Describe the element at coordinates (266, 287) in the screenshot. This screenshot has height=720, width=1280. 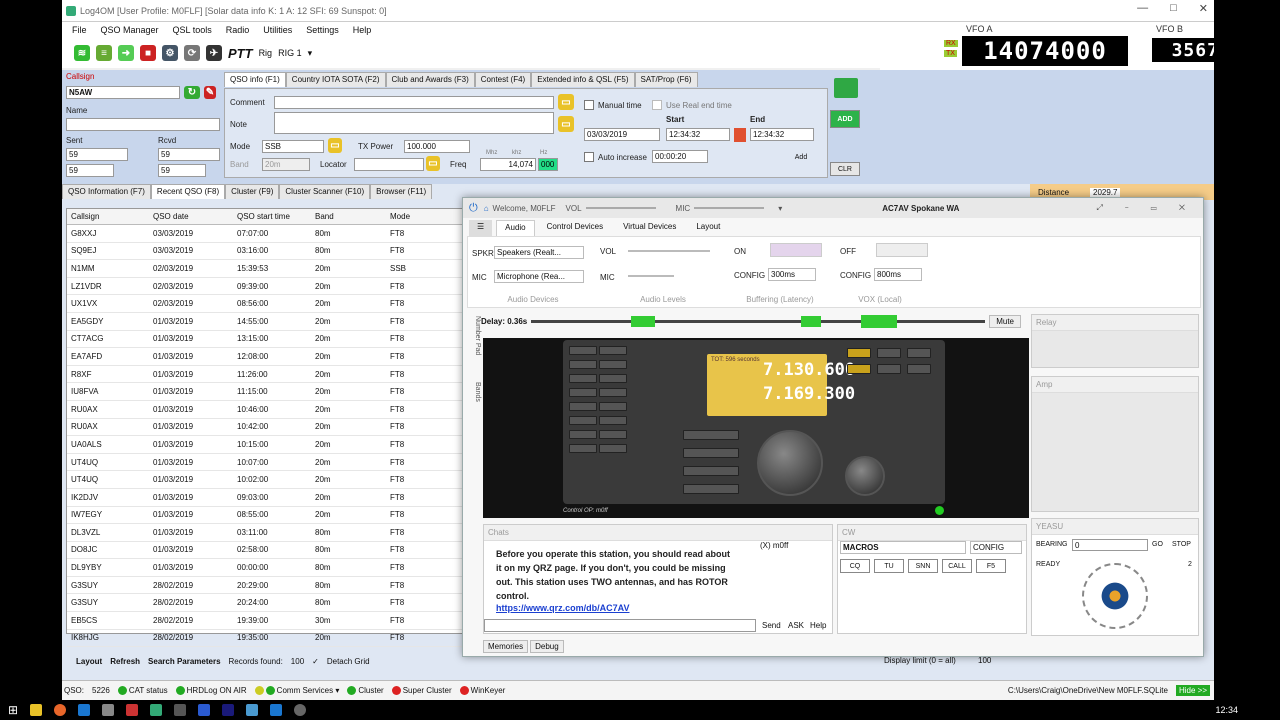
I see `table-row: LZ1VDR 02/03/2019 09:39:00 20m FT8` at that location.